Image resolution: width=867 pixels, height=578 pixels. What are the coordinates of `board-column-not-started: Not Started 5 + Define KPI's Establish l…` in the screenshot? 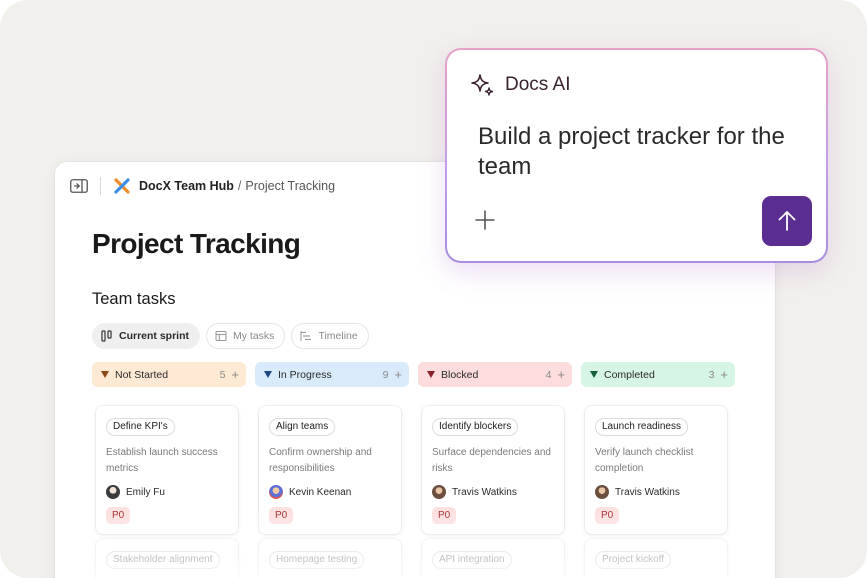 It's located at (169, 470).